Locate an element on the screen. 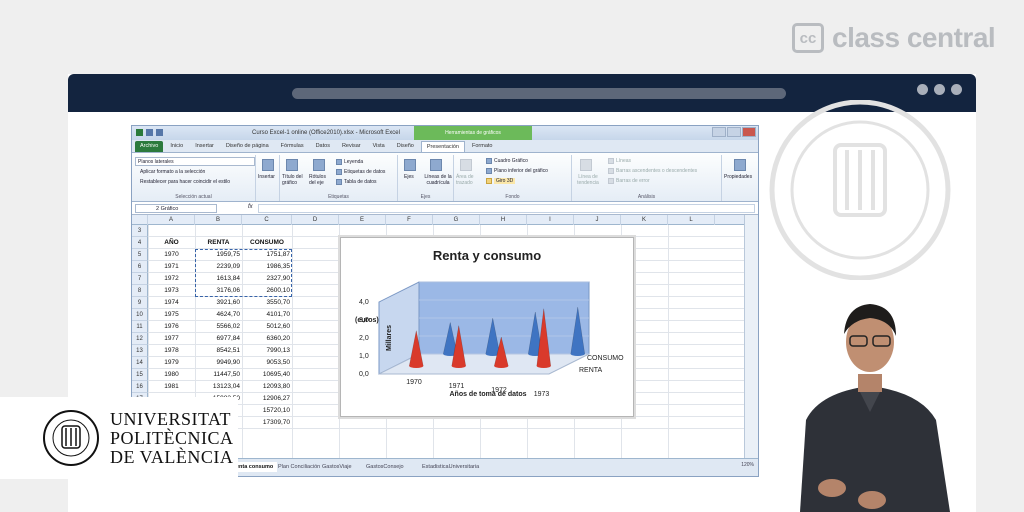 The image size is (1024, 512). column-header: G is located at coordinates (456, 220).